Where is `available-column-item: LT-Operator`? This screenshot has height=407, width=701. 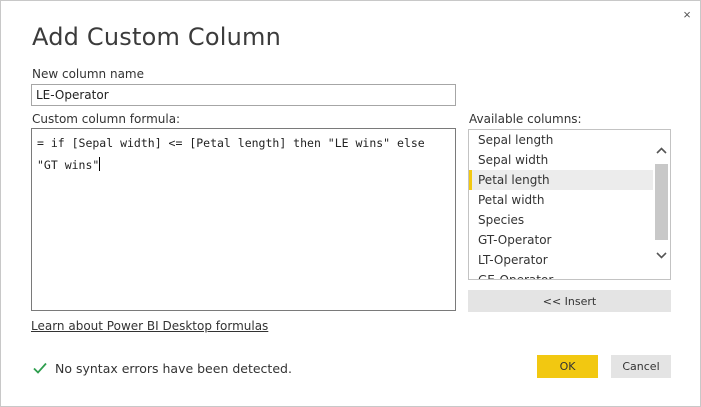 available-column-item: LT-Operator is located at coordinates (561, 260).